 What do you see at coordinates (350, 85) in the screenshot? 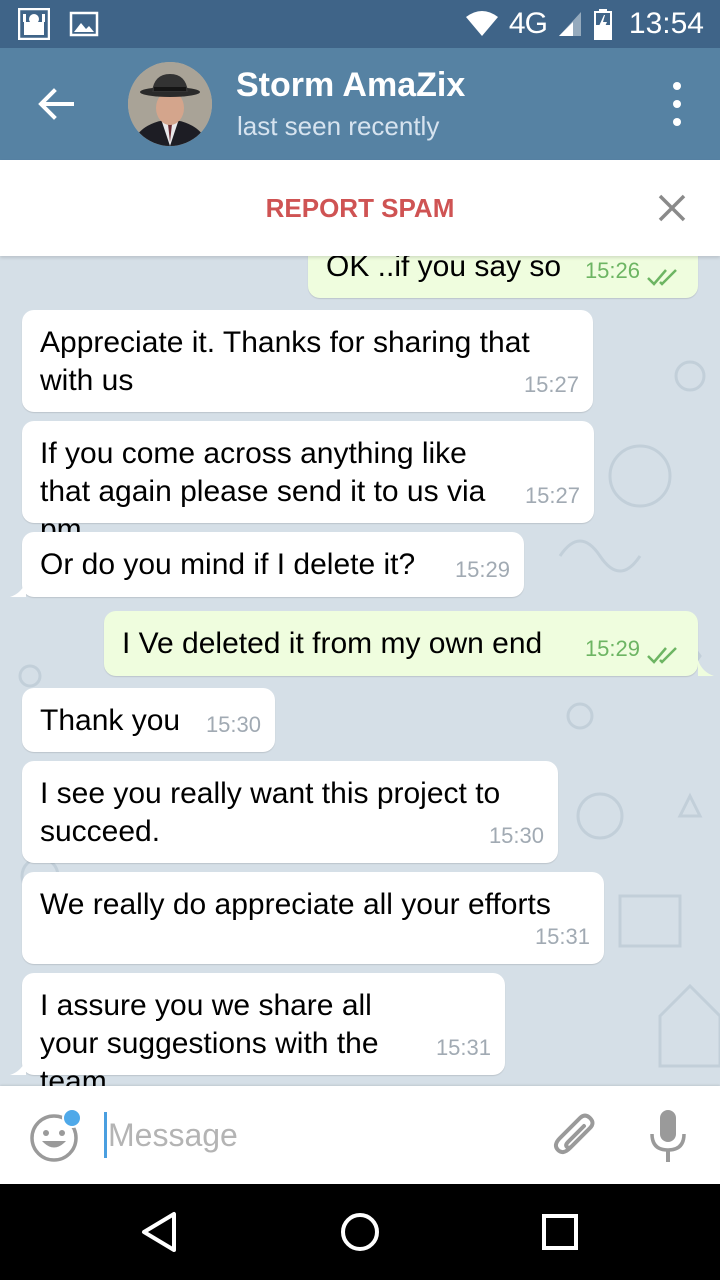
I see `contact-name: Storm AmaZix` at bounding box center [350, 85].